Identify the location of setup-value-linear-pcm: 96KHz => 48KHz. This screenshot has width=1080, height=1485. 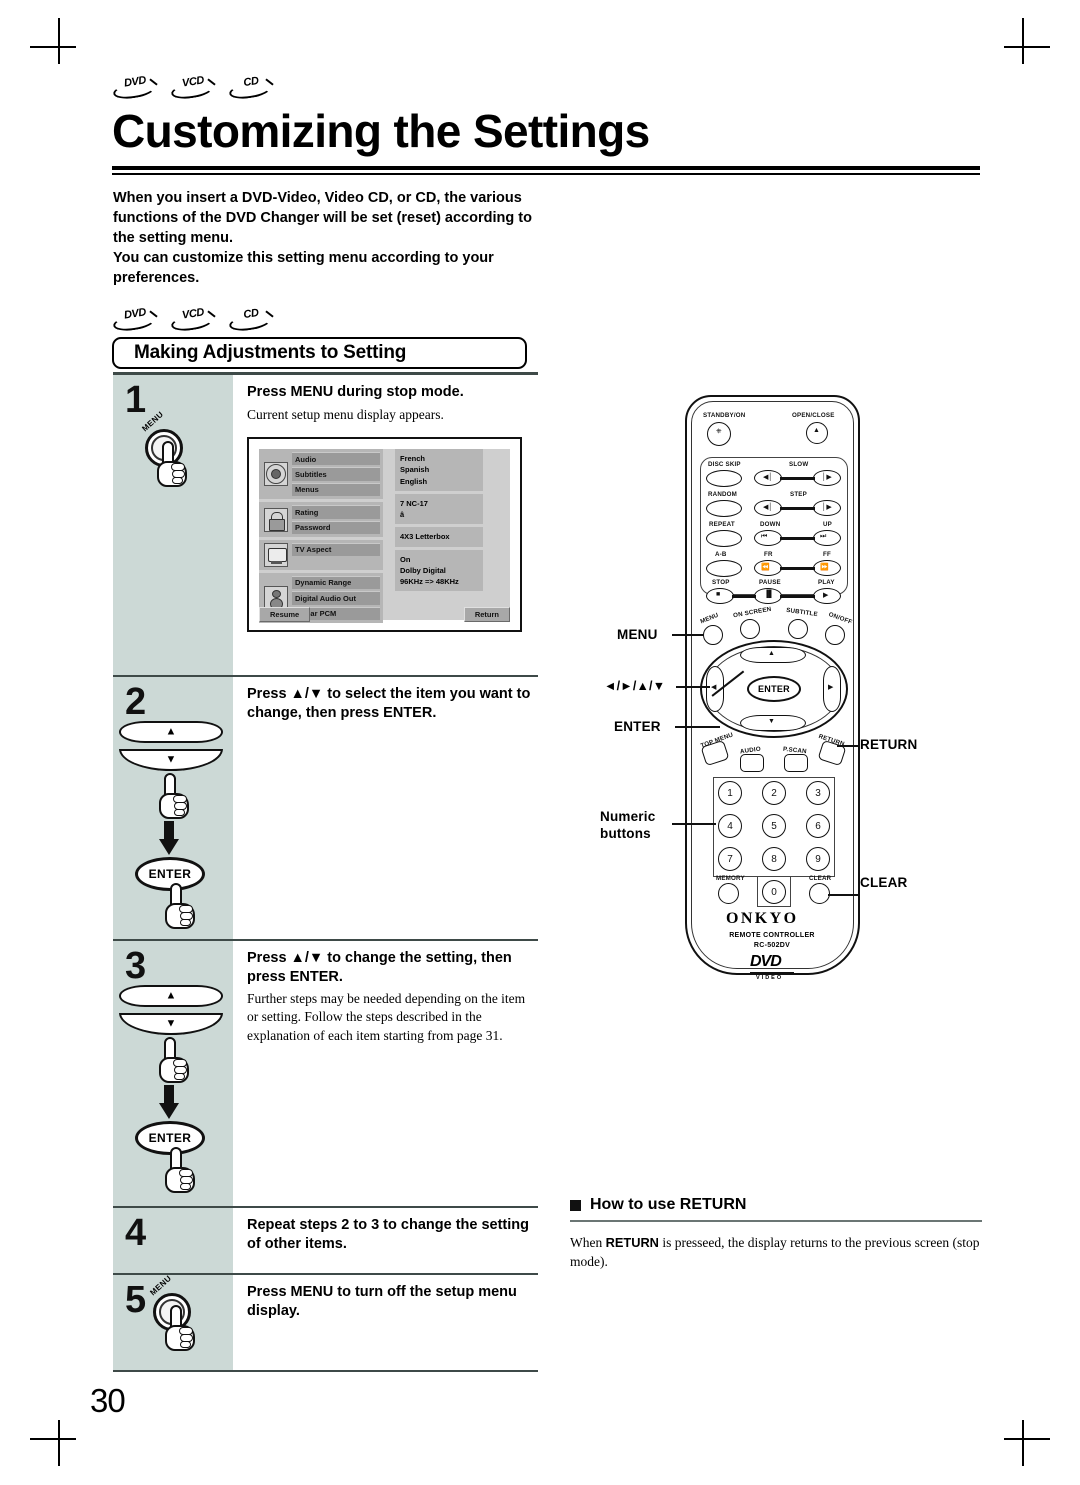
(429, 581).